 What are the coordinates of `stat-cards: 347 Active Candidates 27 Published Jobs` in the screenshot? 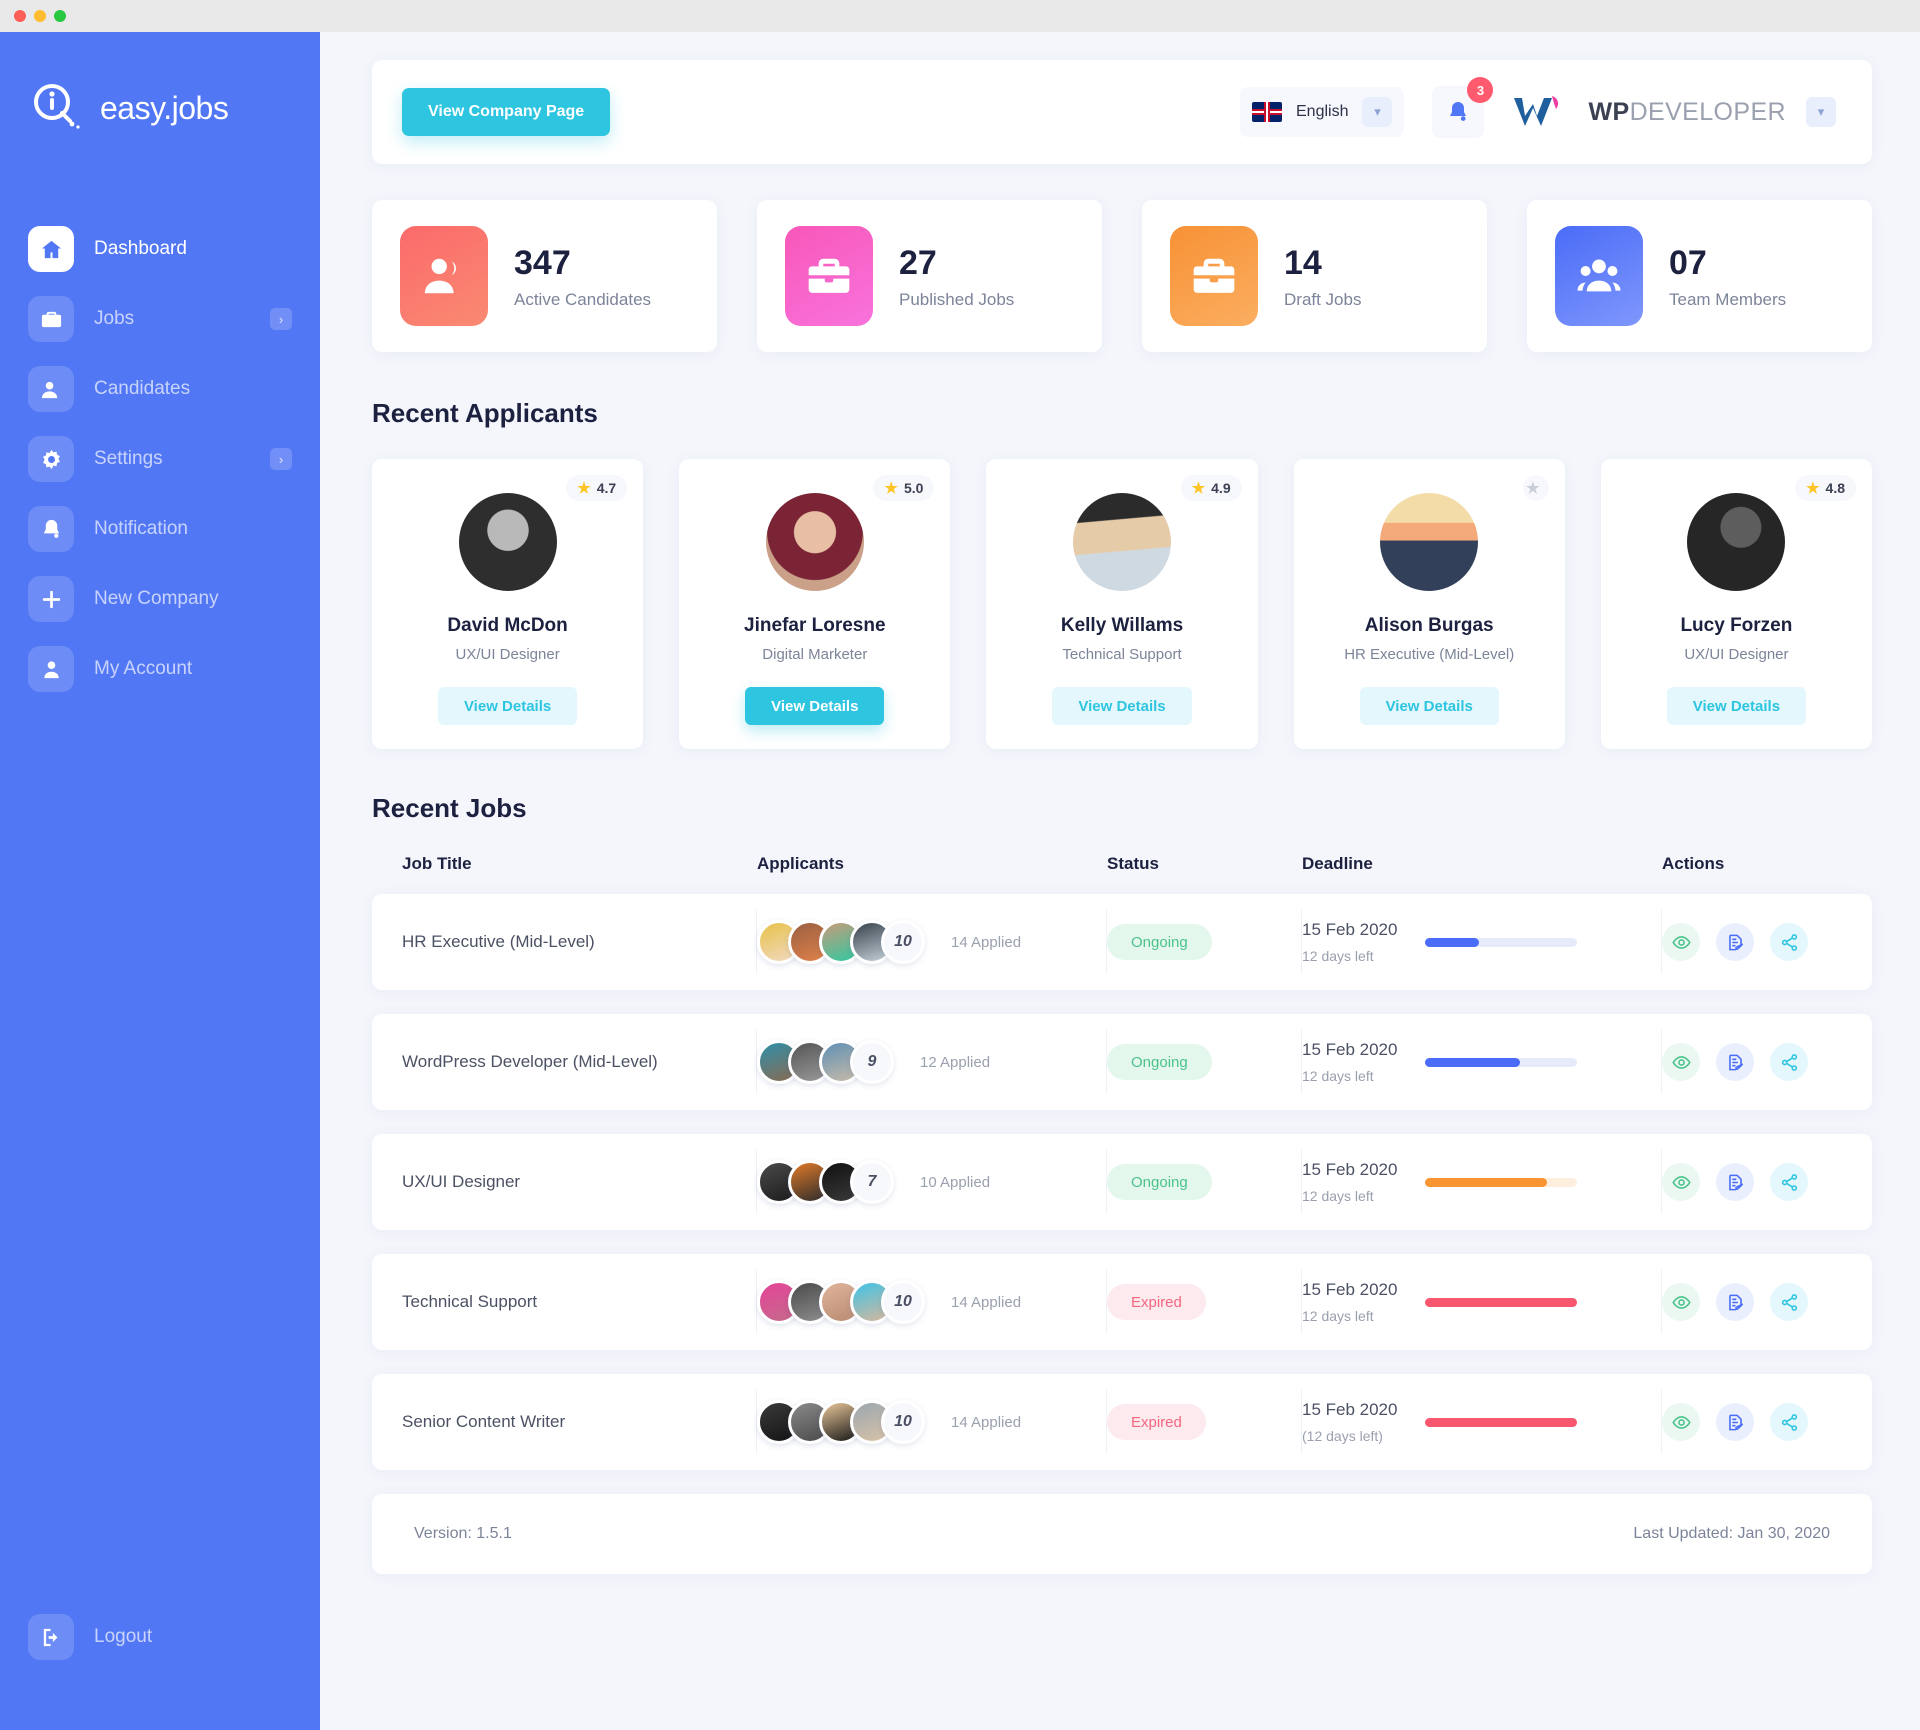 It's located at (1122, 276).